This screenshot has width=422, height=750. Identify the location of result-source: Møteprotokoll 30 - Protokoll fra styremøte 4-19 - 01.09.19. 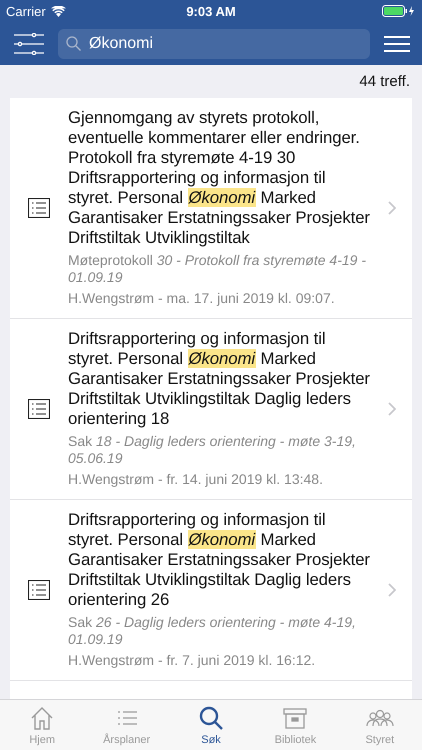
(217, 269).